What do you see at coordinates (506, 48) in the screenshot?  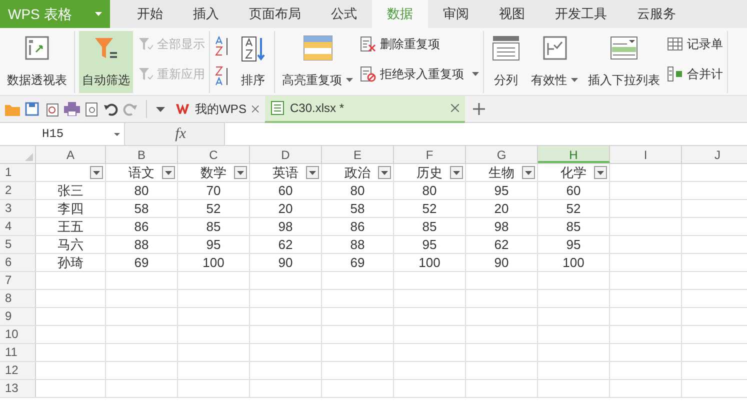 I see `text-columns-icon` at bounding box center [506, 48].